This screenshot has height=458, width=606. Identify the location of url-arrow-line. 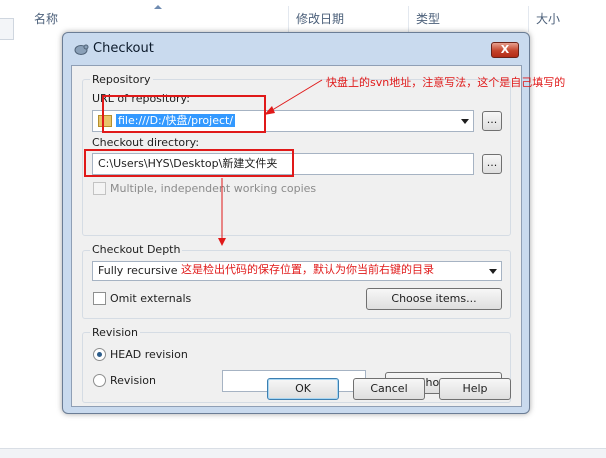
(295, 96).